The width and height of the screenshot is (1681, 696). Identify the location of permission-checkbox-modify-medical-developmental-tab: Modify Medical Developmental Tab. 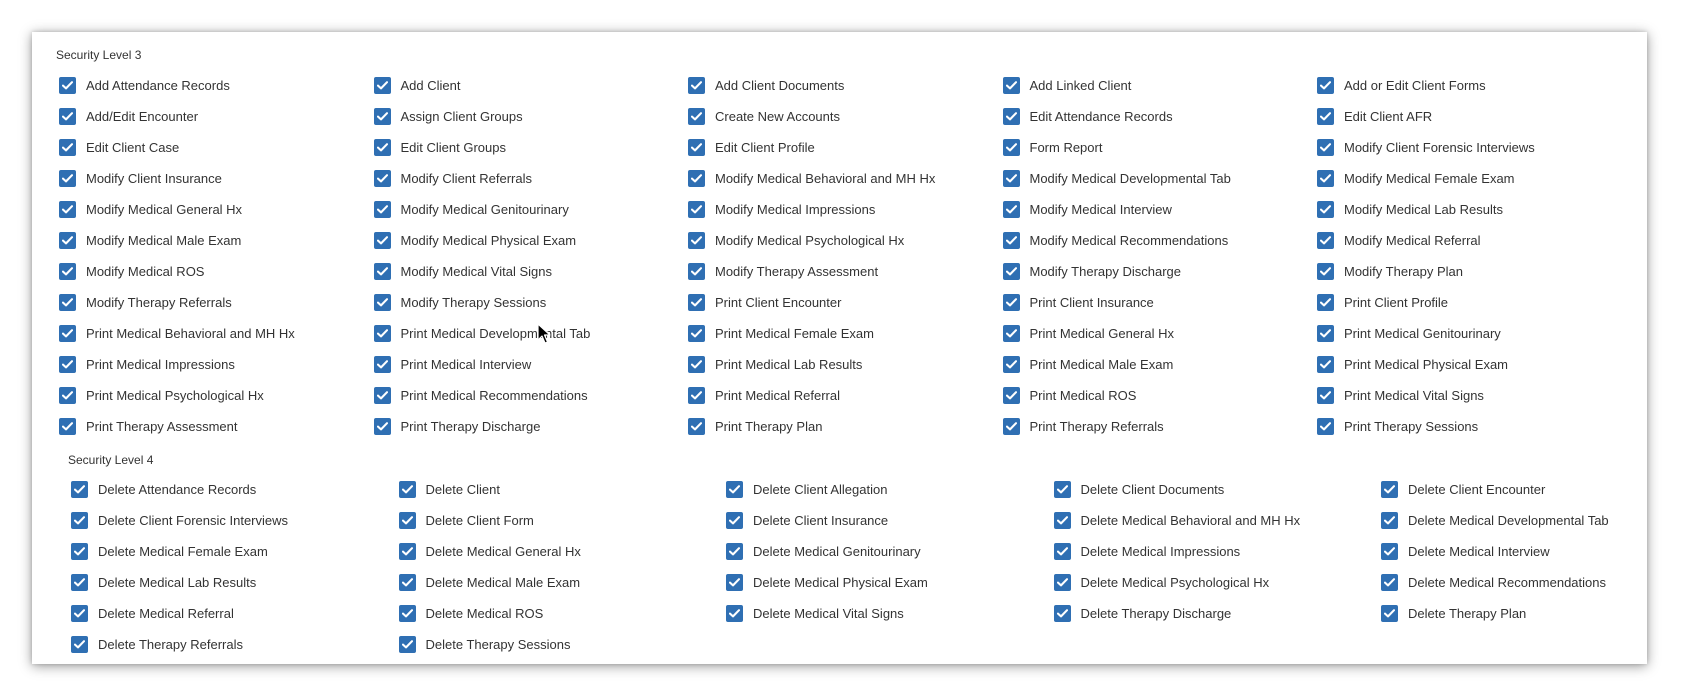
(1160, 178).